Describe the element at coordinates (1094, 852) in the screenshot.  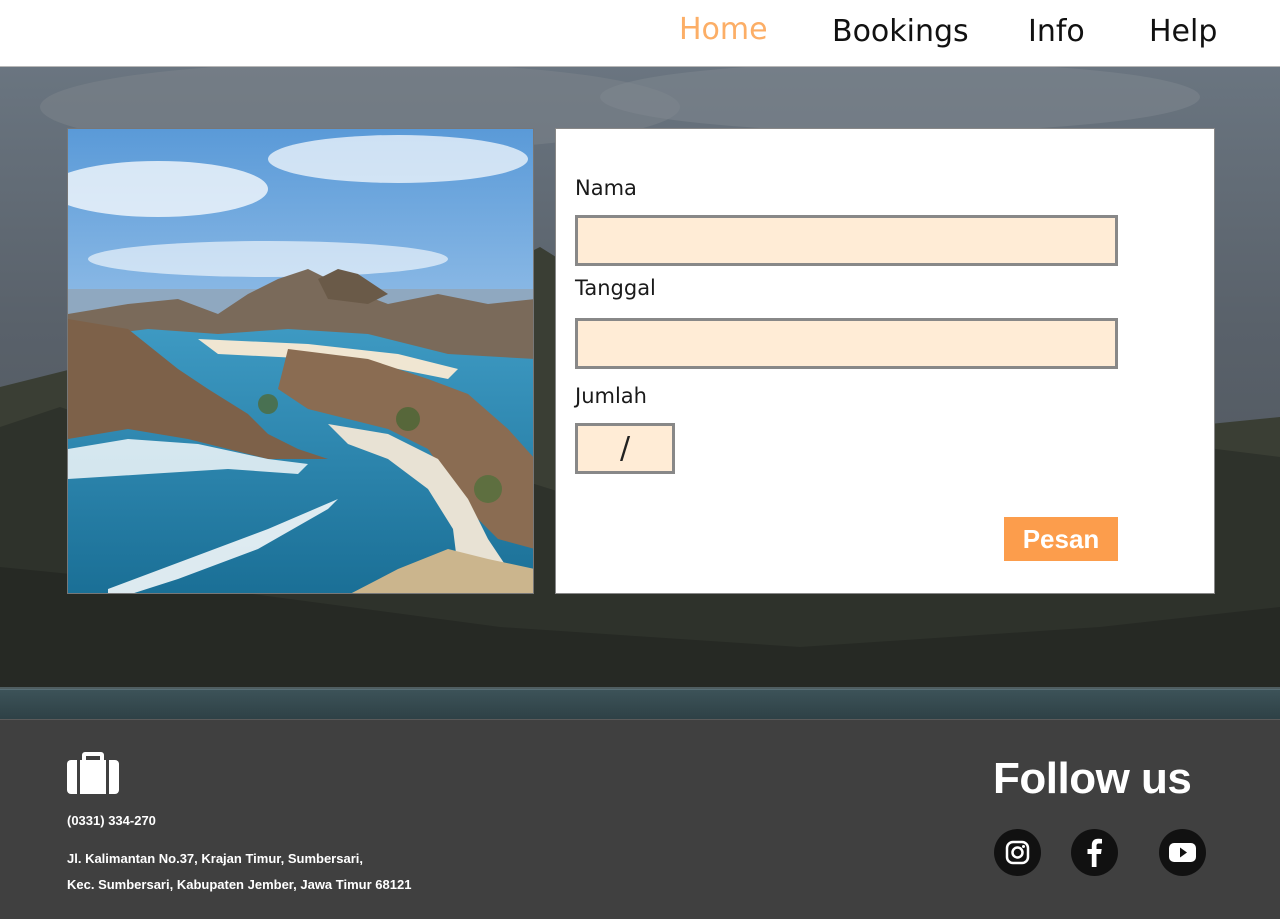
I see `facebook-icon` at that location.